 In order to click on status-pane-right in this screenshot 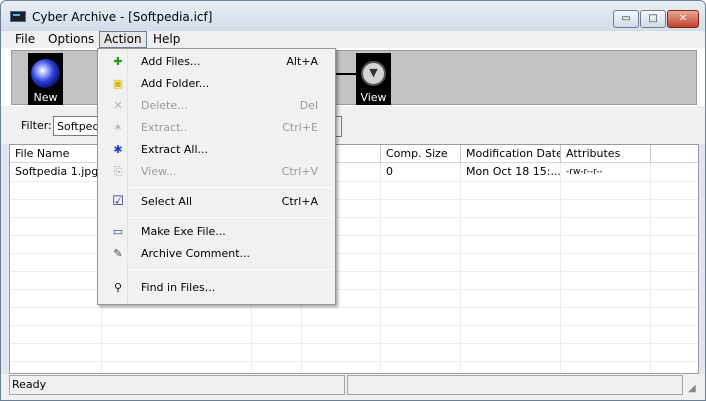, I will do `click(515, 385)`.